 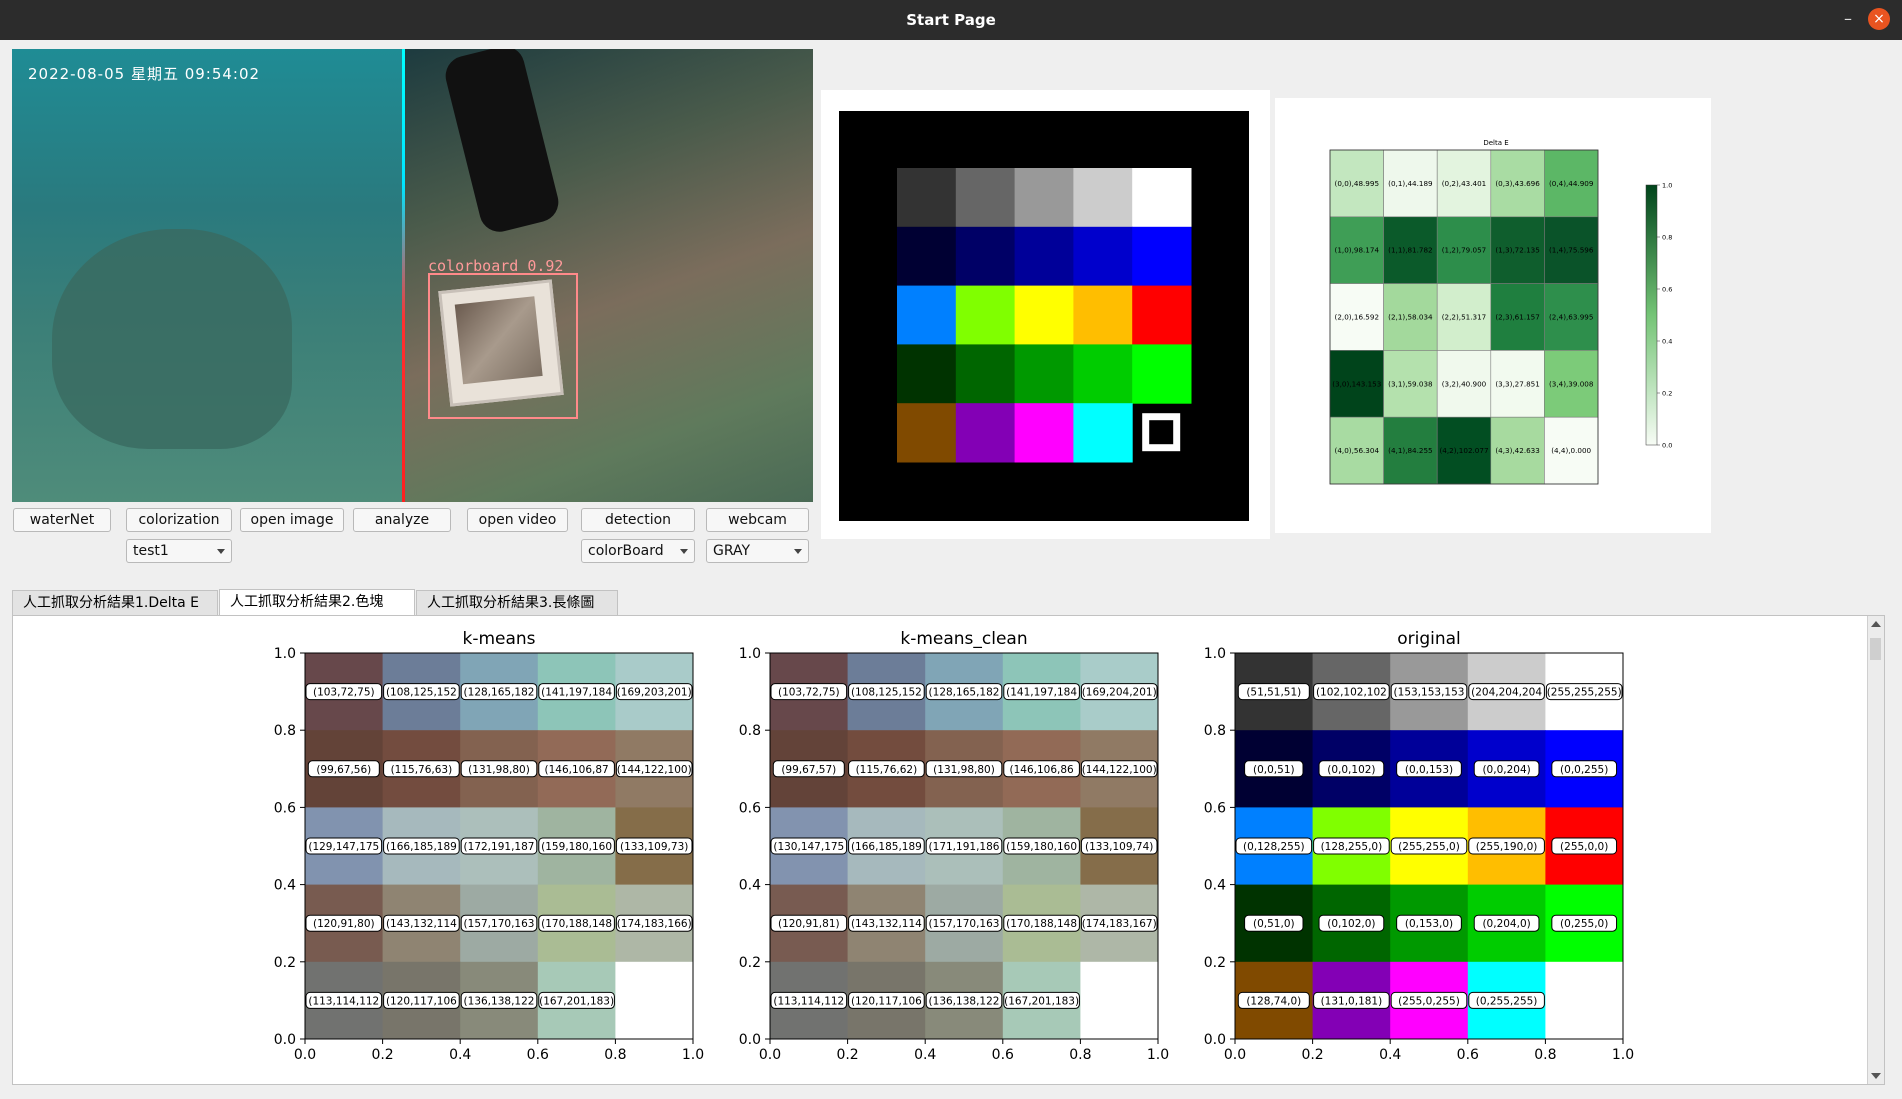 I want to click on open-video-button: open video, so click(x=517, y=520).